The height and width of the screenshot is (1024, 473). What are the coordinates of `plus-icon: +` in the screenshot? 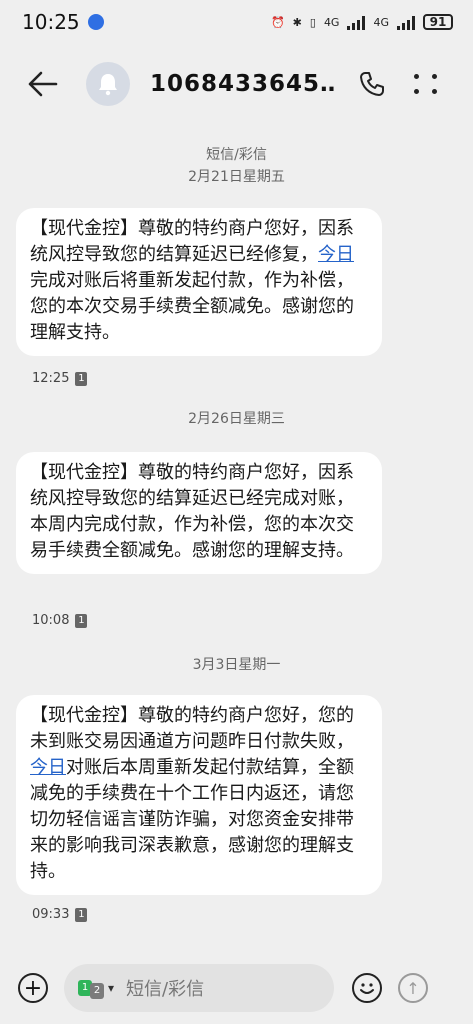 It's located at (33, 988).